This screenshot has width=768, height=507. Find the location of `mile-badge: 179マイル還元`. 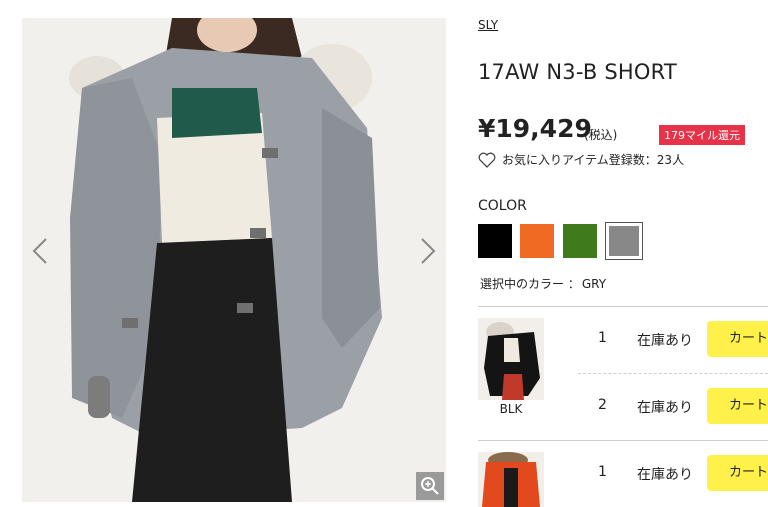

mile-badge: 179マイル還元 is located at coordinates (702, 135).